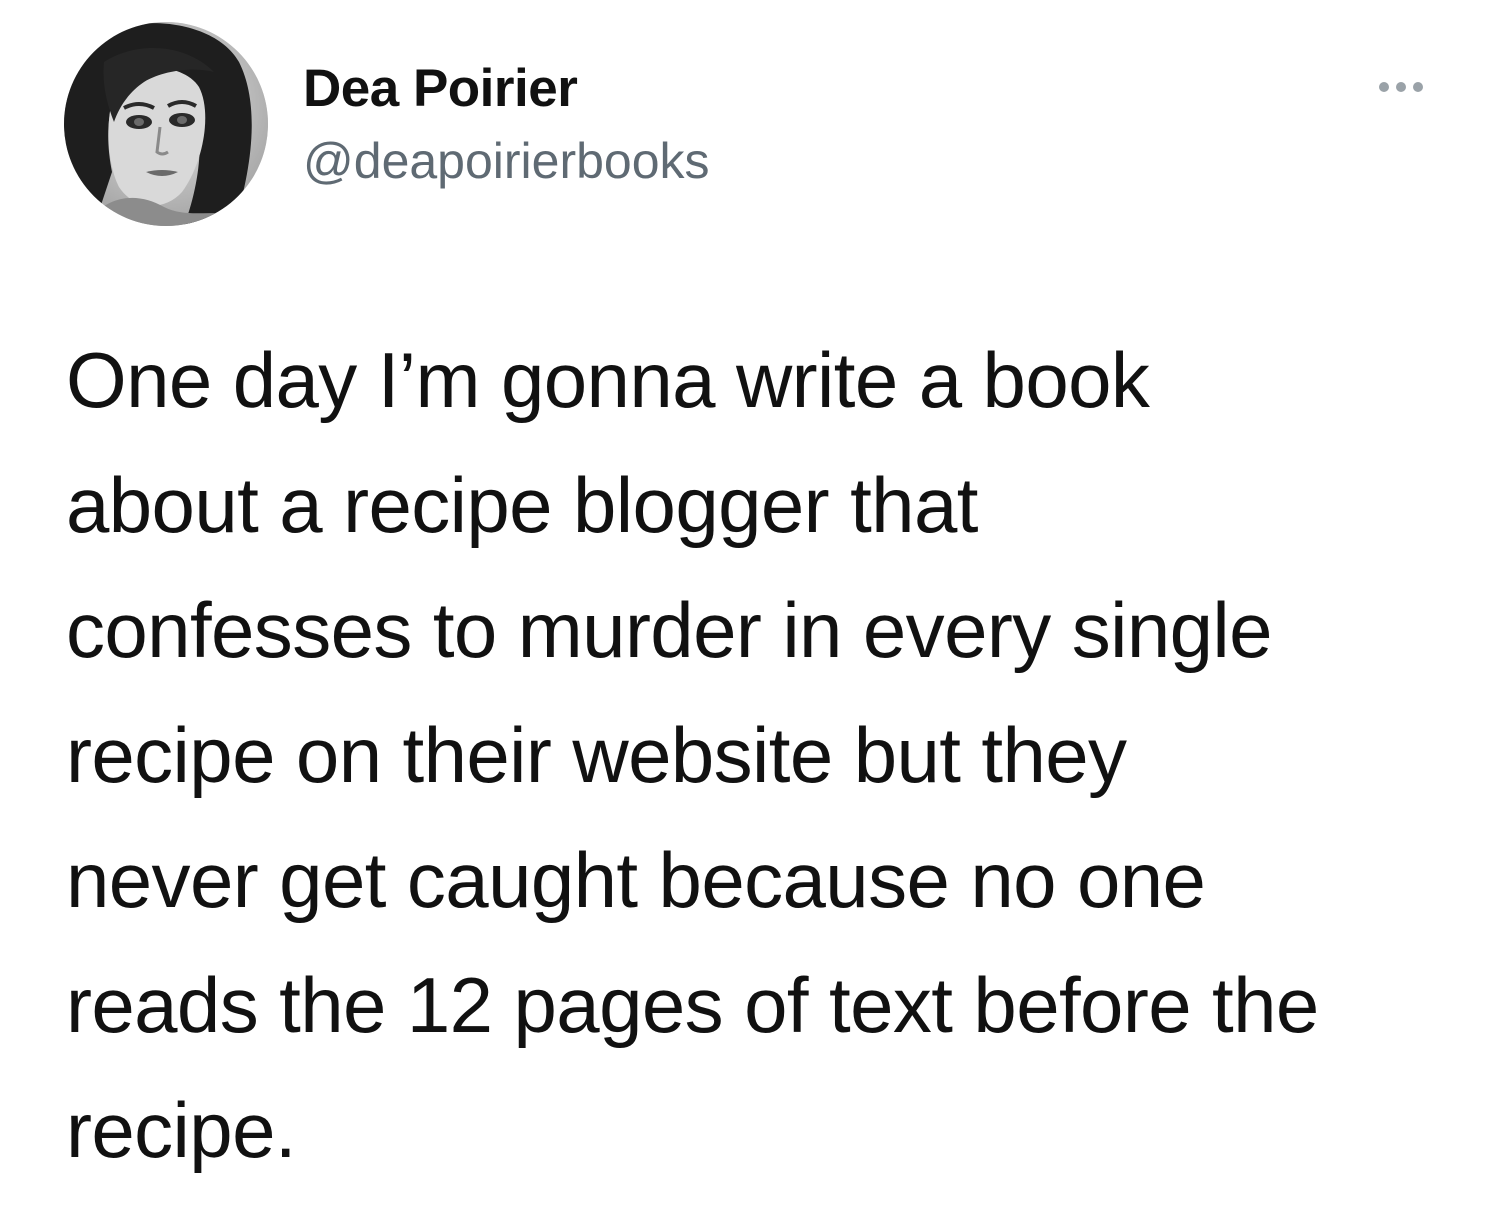 The height and width of the screenshot is (1228, 1500). I want to click on profile-photo-icon, so click(166, 124).